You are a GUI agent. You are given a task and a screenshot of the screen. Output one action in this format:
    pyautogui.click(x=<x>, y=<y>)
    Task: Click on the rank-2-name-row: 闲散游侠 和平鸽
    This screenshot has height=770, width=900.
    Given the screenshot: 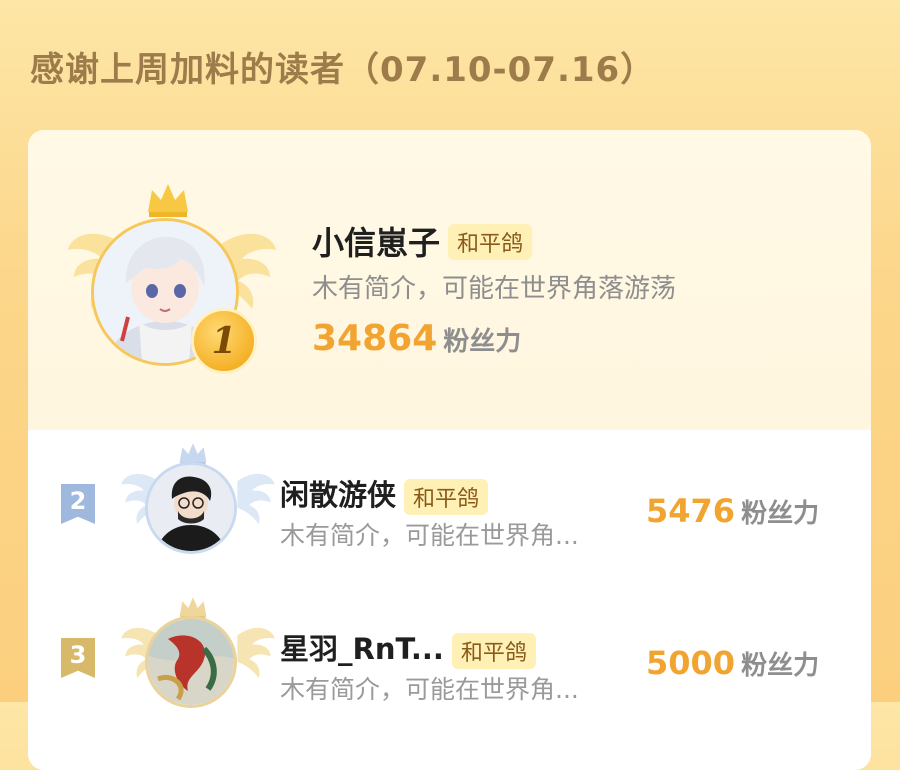 What is the action you would take?
    pyautogui.click(x=384, y=493)
    